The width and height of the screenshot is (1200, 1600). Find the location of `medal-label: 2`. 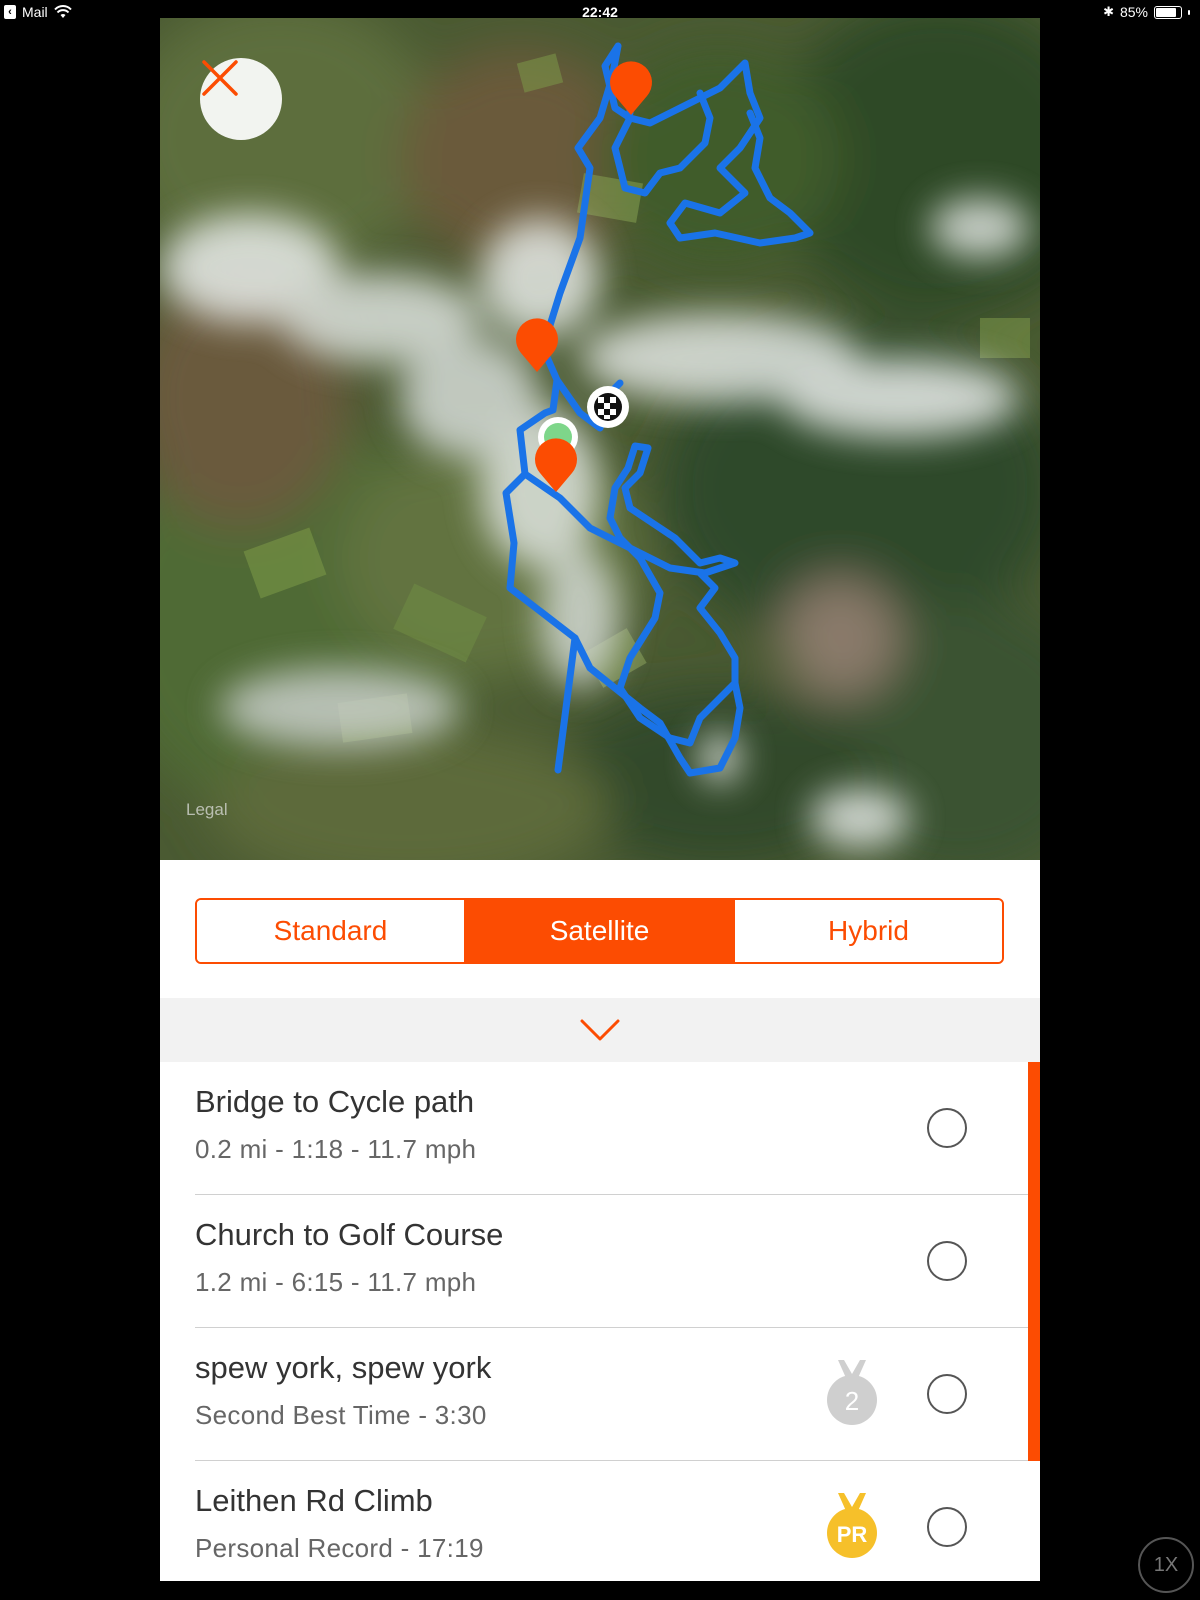

medal-label: 2 is located at coordinates (852, 1401).